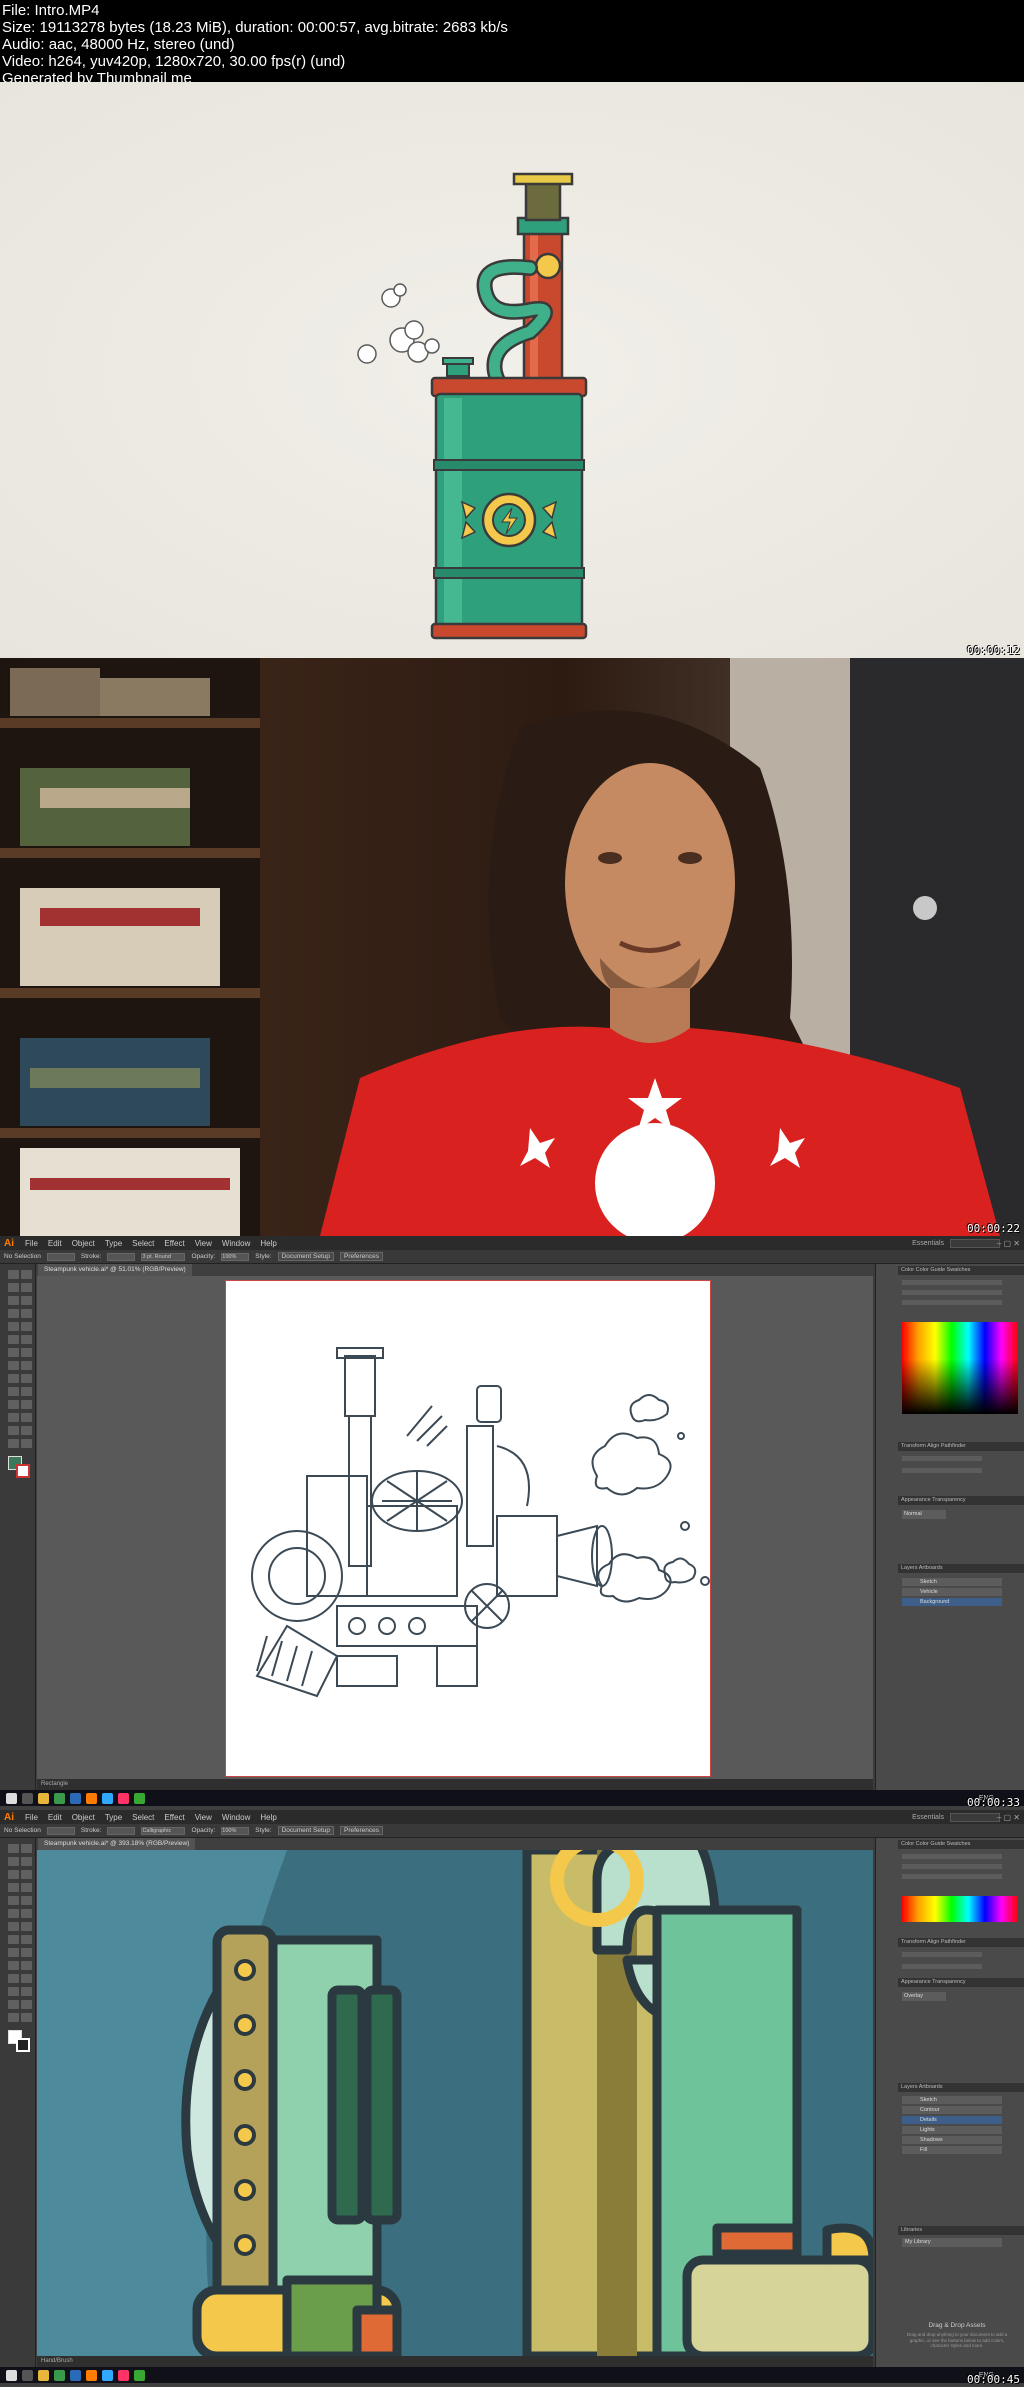 Image resolution: width=1024 pixels, height=2387 pixels. I want to click on blend-mode-select: Overlay, so click(924, 1996).